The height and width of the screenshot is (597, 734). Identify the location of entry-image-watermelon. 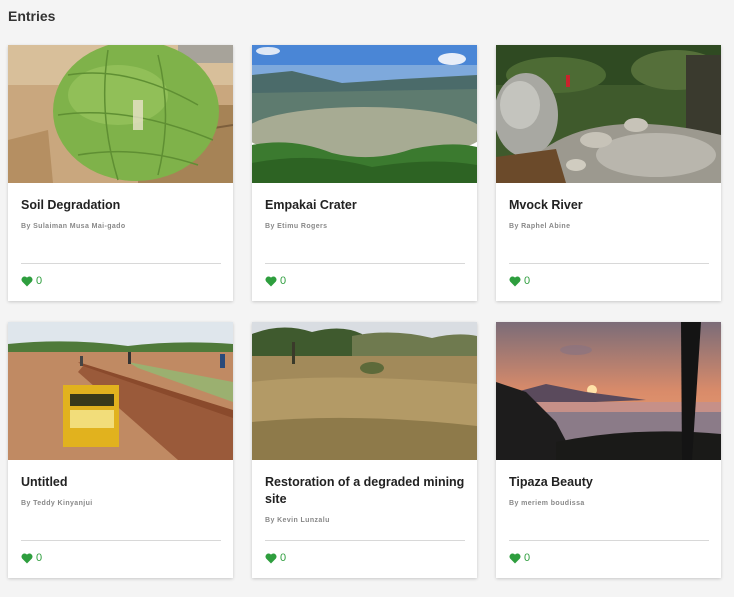
(120, 114).